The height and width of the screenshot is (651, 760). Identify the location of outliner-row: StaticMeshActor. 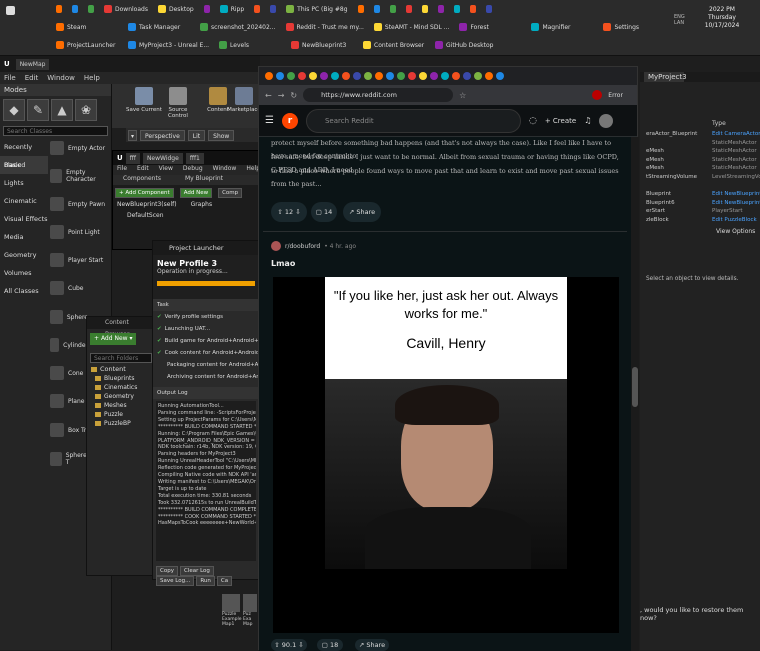
(700, 143).